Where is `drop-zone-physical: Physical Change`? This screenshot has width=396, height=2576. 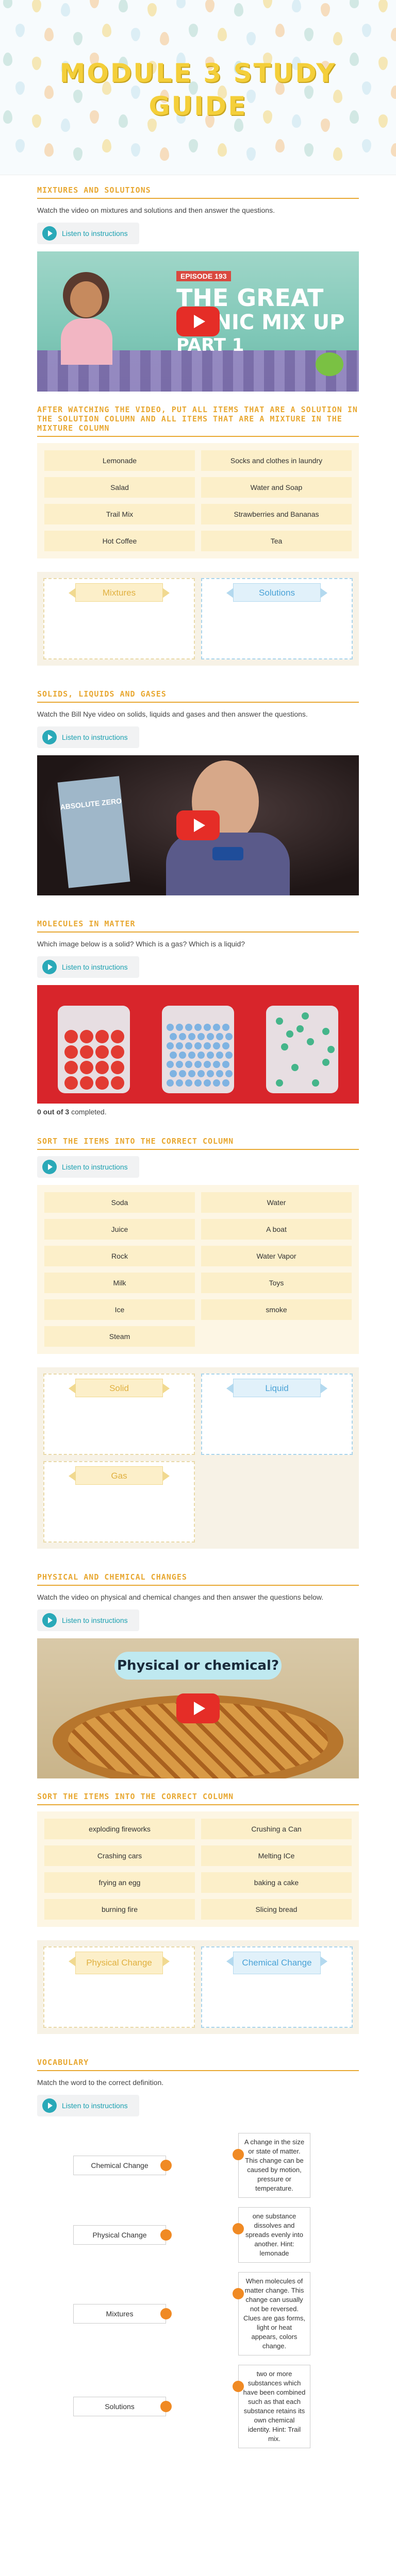
drop-zone-physical: Physical Change is located at coordinates (119, 1987).